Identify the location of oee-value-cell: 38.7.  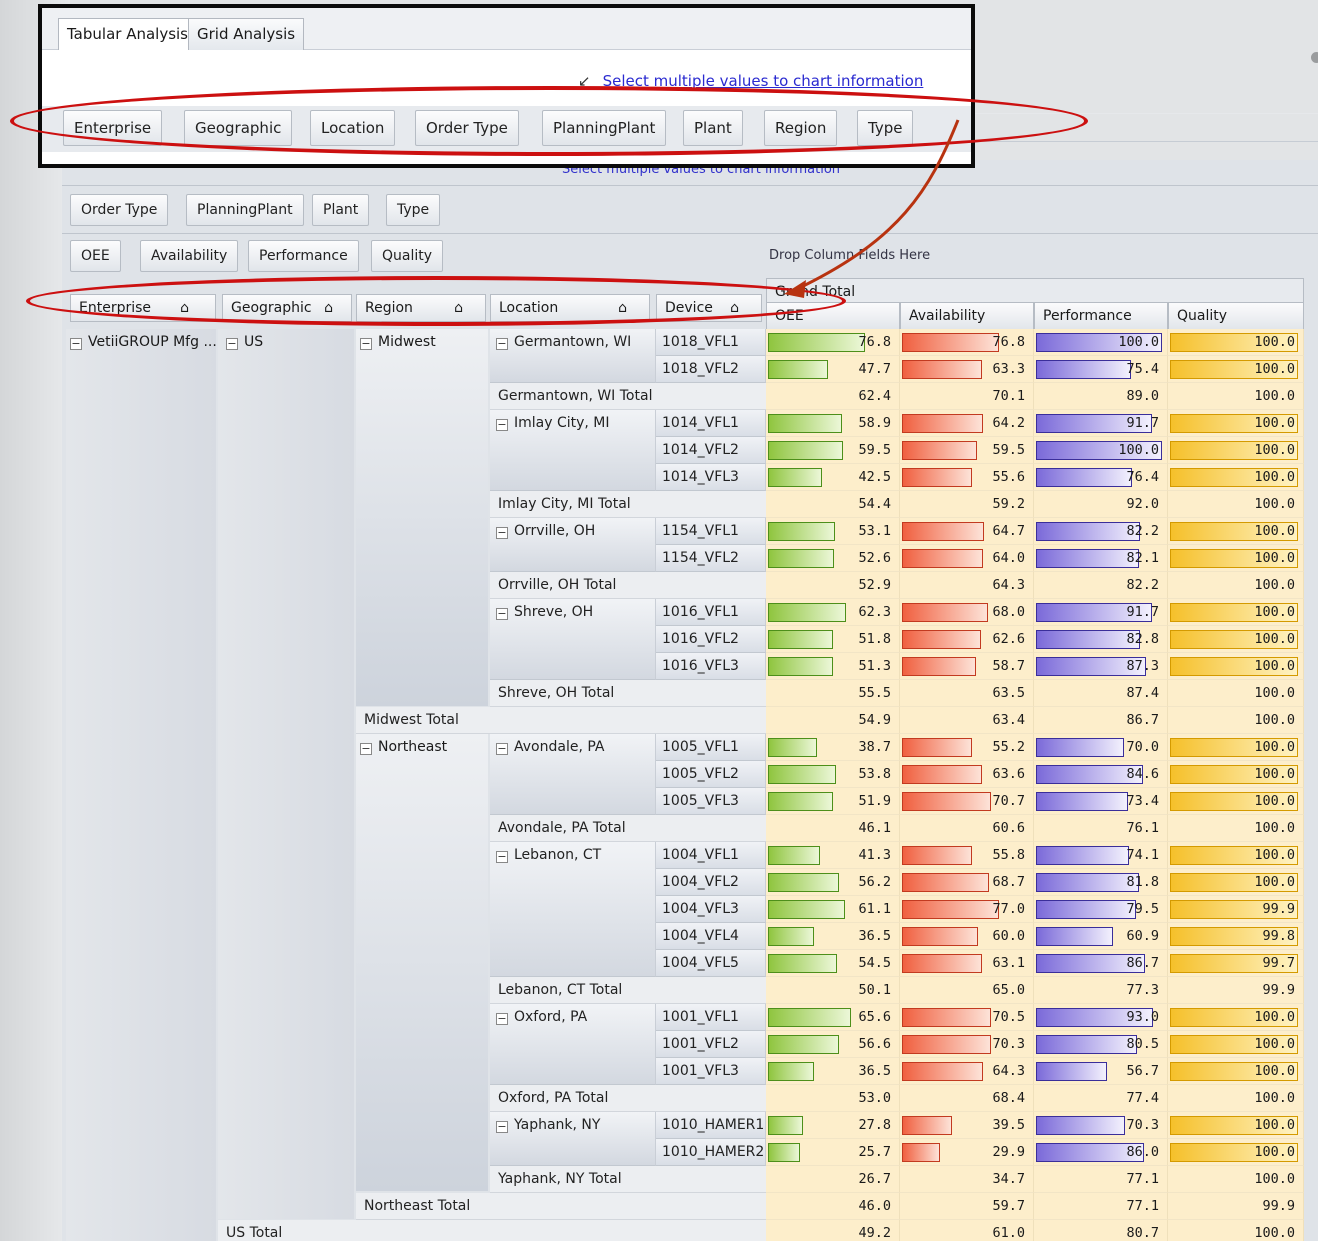
(833, 747).